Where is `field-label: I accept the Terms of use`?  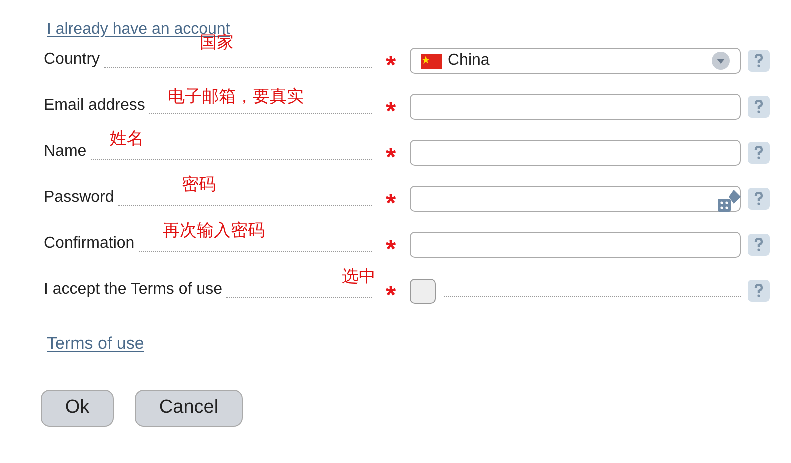
field-label: I accept the Terms of use is located at coordinates (133, 290).